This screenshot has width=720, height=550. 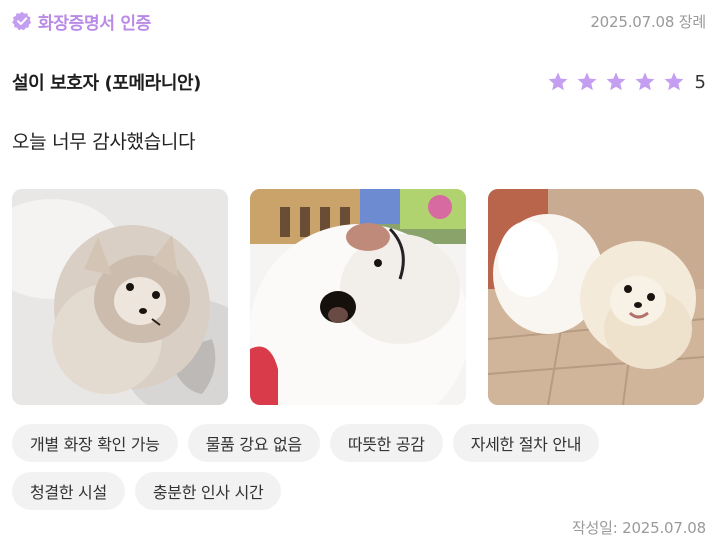 I want to click on funeral-date: 2025.07.08 장례, so click(x=648, y=21).